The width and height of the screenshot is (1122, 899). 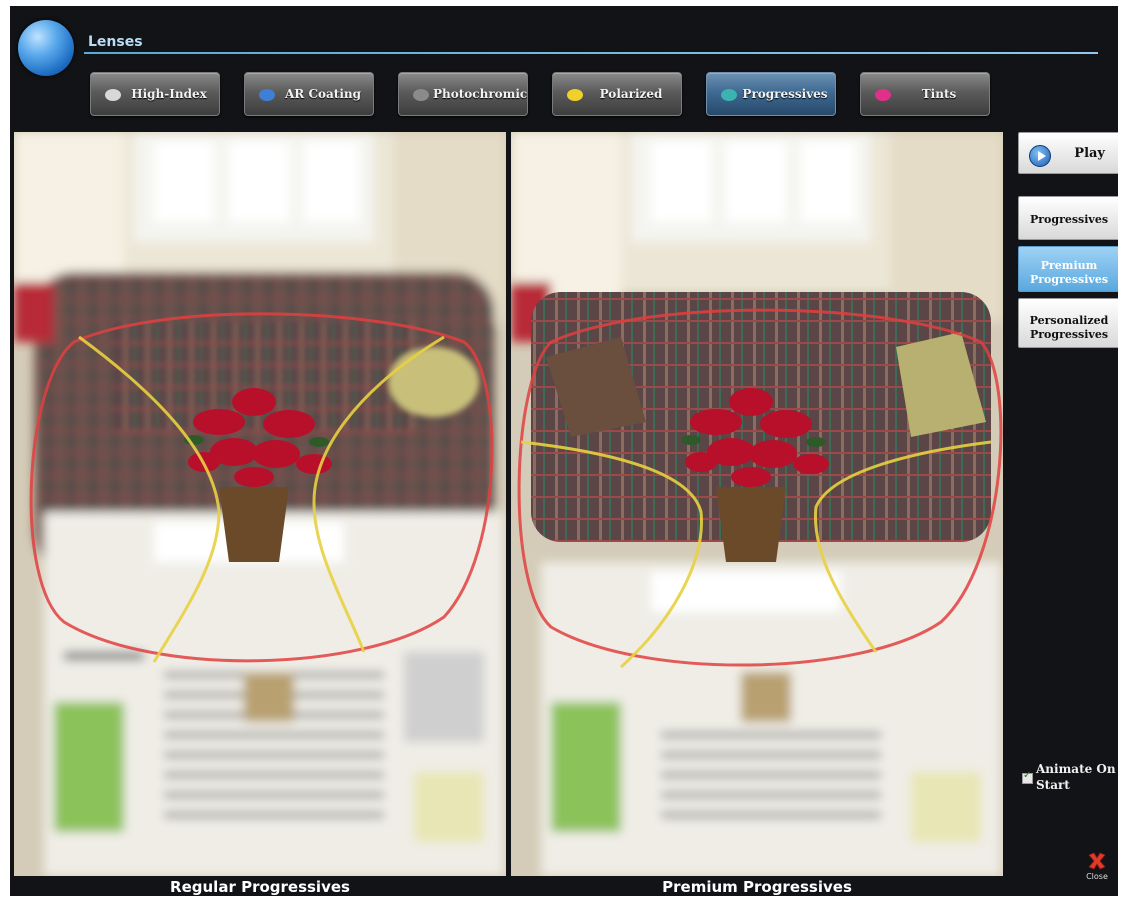 I want to click on sharp-focus-zone, so click(x=761, y=427).